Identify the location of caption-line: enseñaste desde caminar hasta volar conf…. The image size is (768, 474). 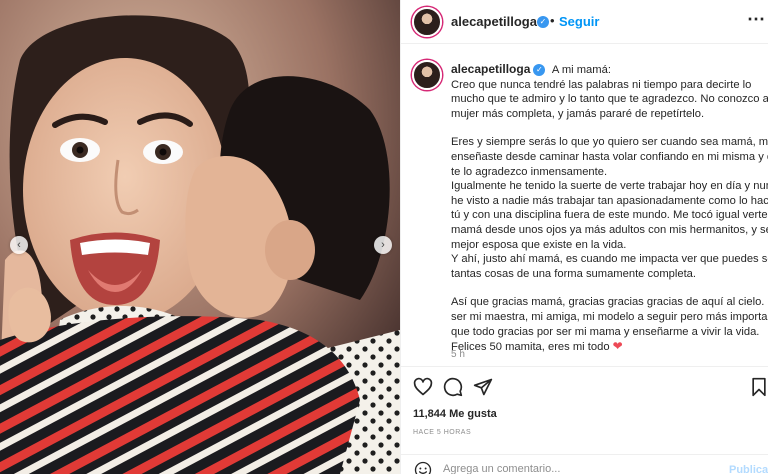
(609, 156).